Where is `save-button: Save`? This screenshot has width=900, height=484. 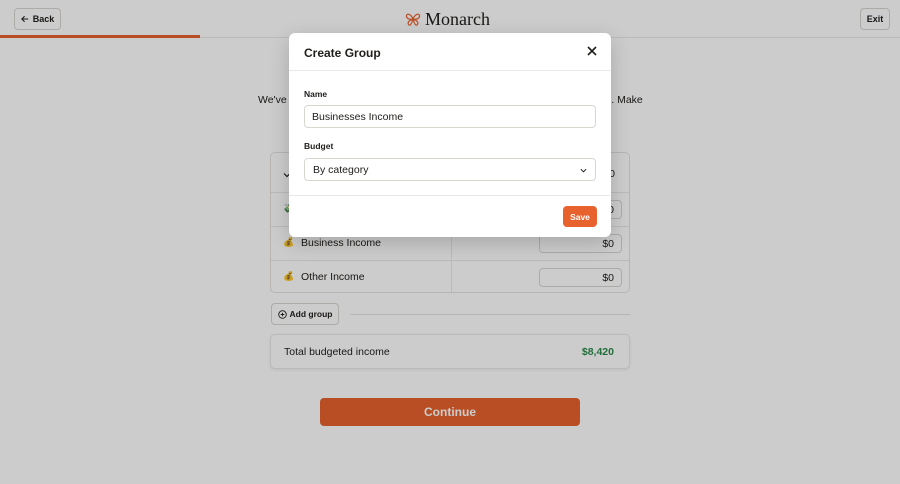
save-button: Save is located at coordinates (580, 216).